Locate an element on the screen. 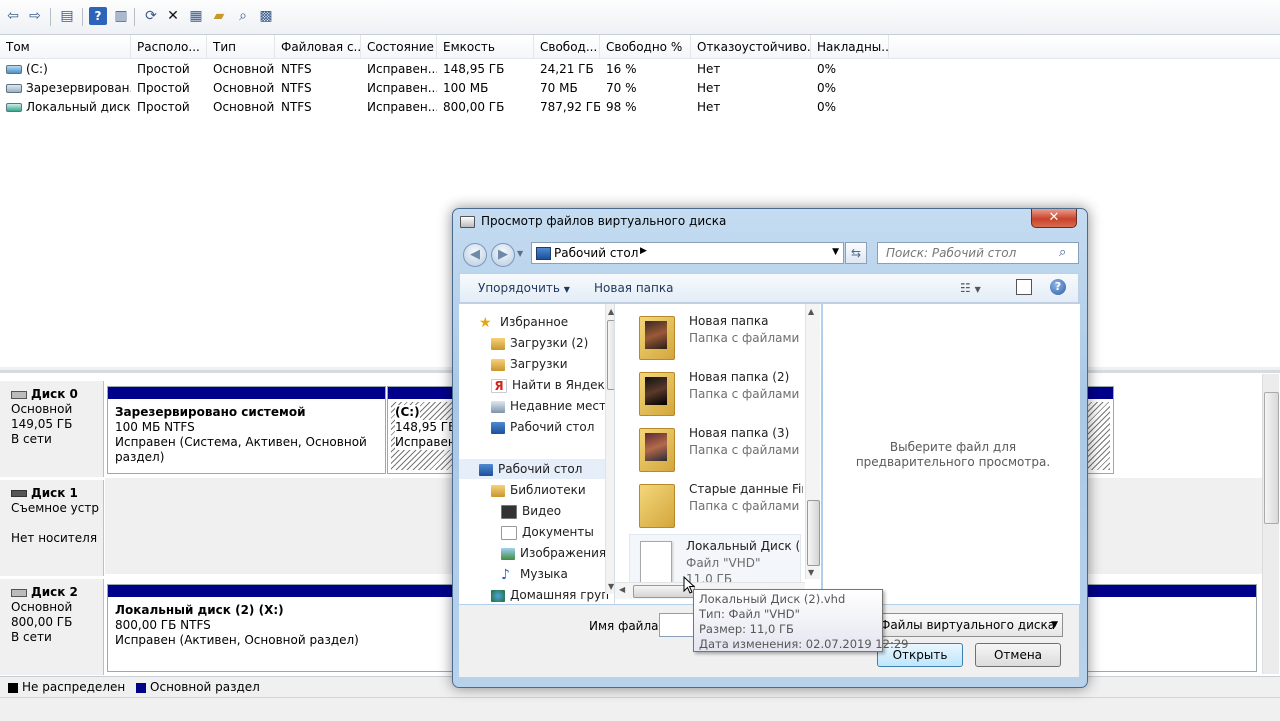 The image size is (1280, 721). refresh-button: ⇆ is located at coordinates (856, 253).